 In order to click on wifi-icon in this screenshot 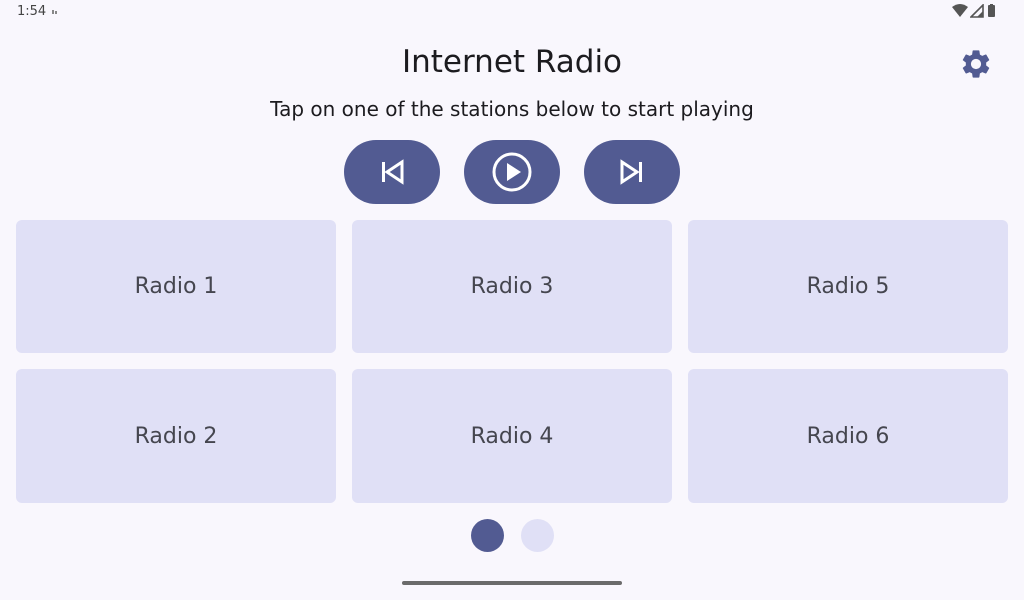, I will do `click(960, 10)`.